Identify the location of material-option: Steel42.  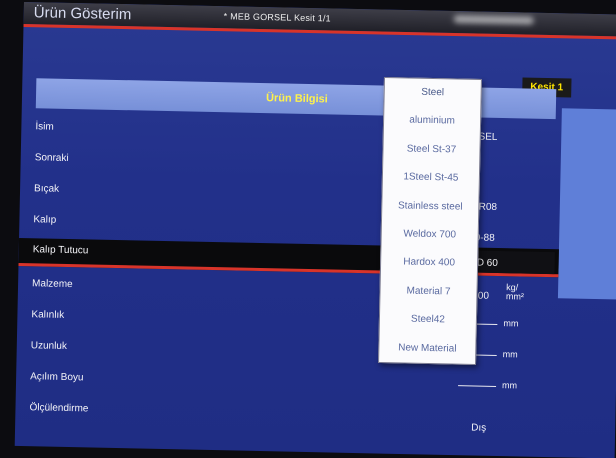
(428, 320).